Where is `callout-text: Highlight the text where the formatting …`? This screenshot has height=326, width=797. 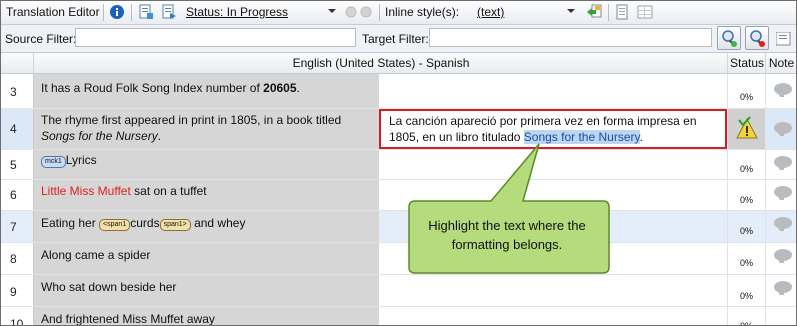
callout-text: Highlight the text where the formatting … is located at coordinates (507, 235).